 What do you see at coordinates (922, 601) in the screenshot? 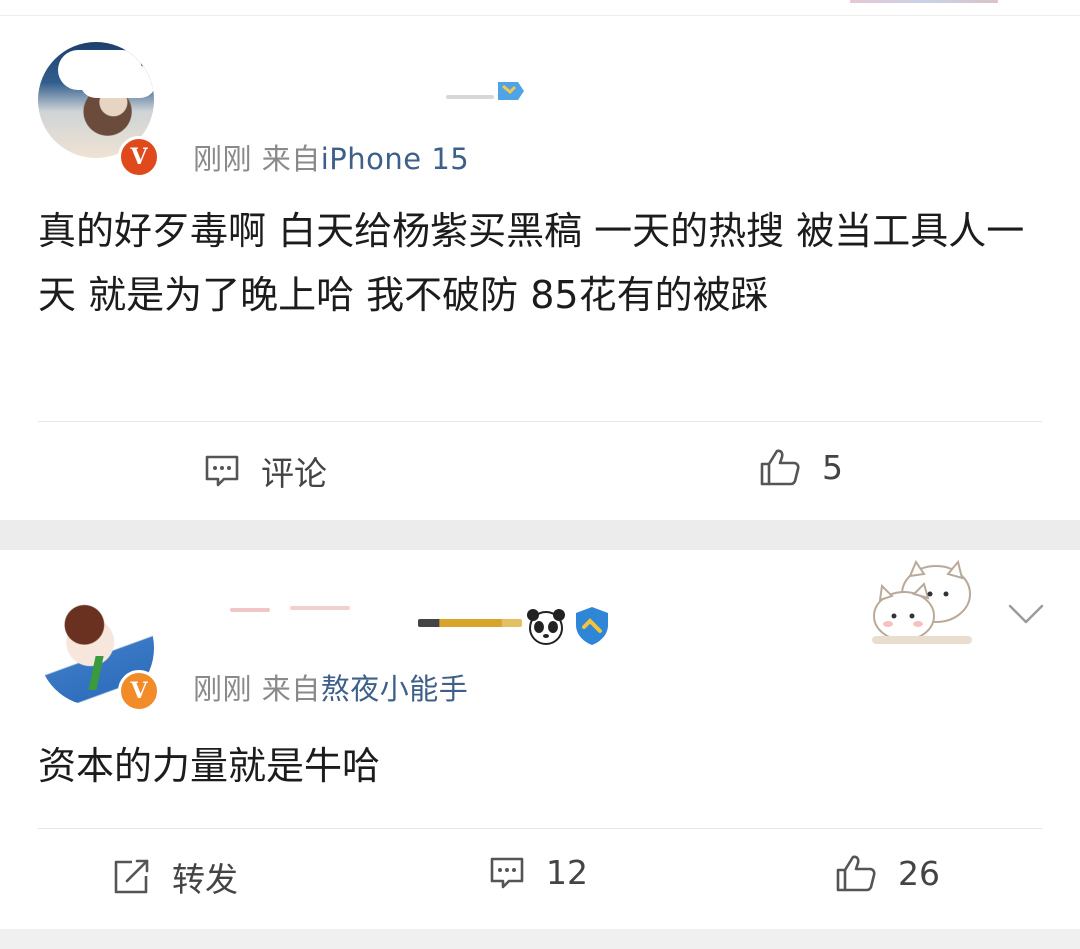
I see `cat-sticker` at bounding box center [922, 601].